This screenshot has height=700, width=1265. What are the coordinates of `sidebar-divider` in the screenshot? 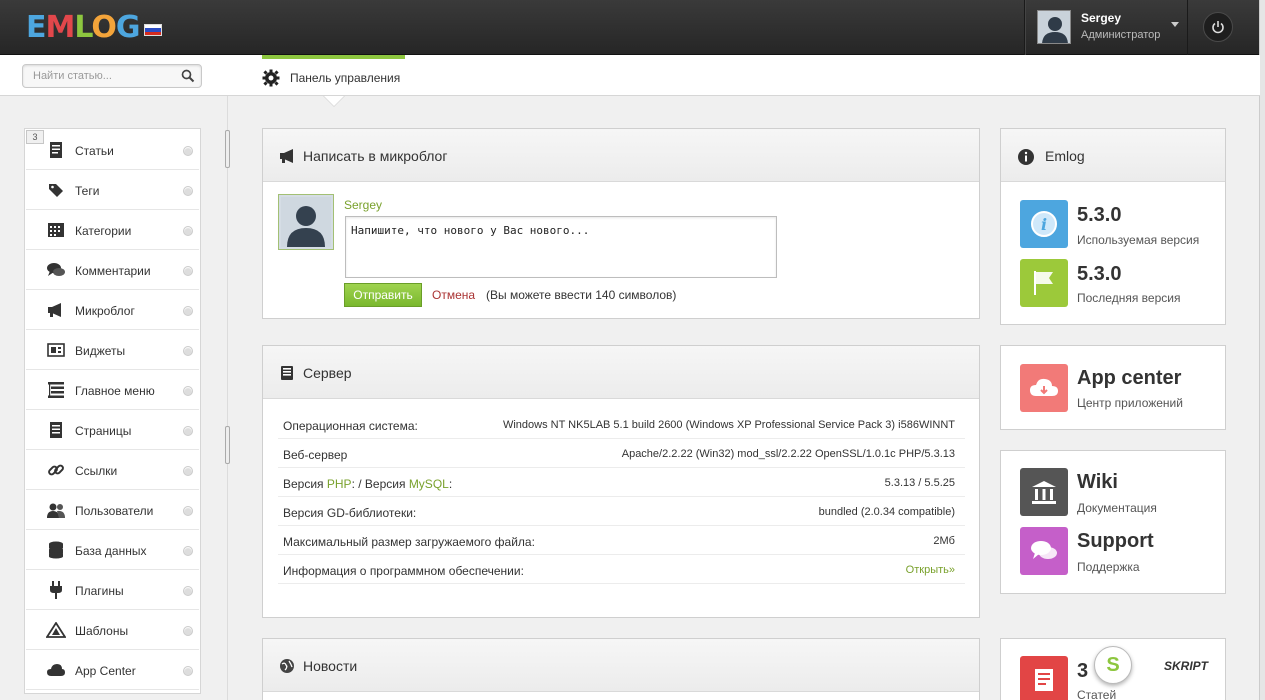 It's located at (227, 398).